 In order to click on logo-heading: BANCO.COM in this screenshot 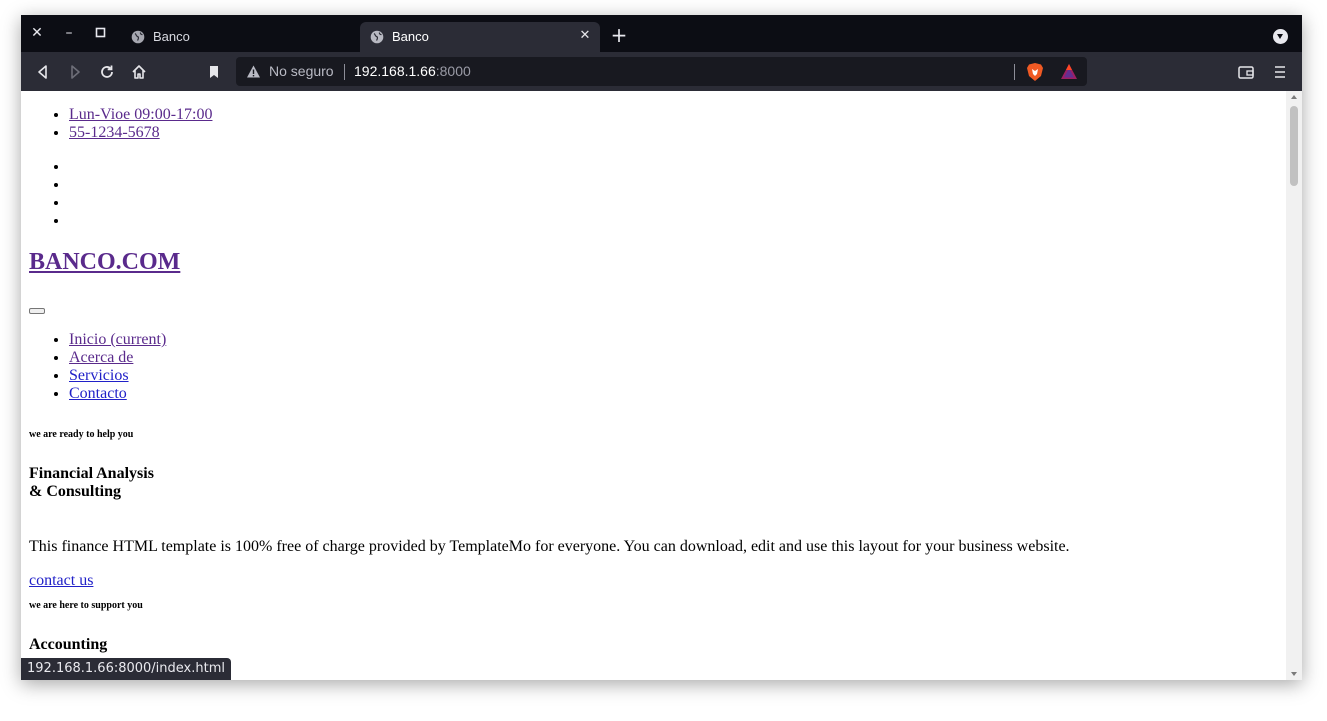, I will do `click(104, 262)`.